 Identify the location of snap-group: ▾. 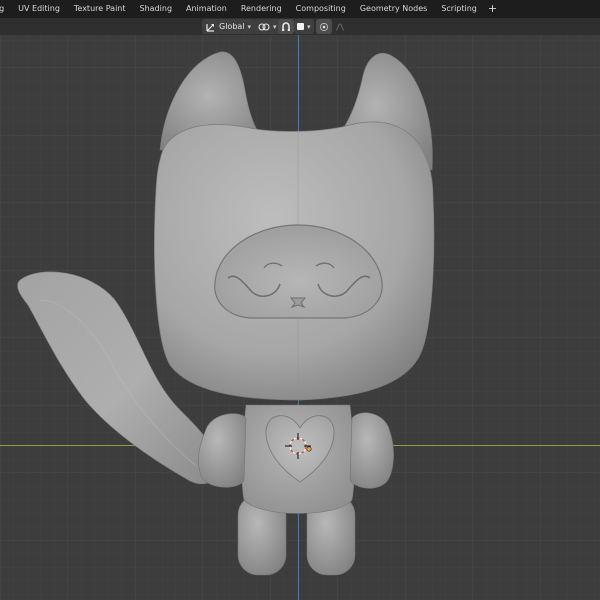
(296, 26).